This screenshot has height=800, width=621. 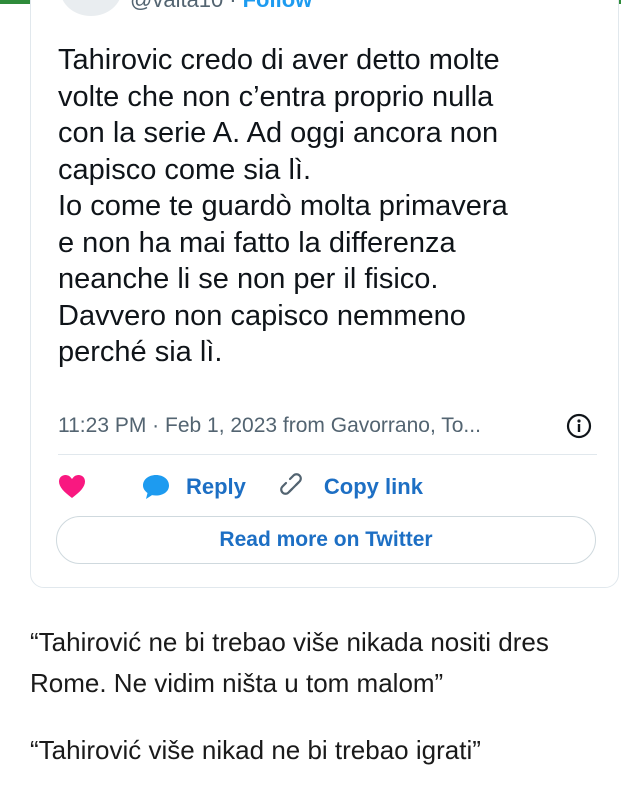 I want to click on user-handle: @vaita10, so click(x=176, y=5).